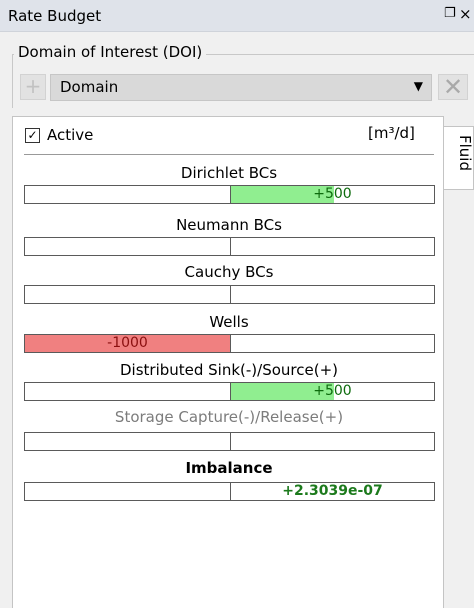 This screenshot has width=474, height=608. What do you see at coordinates (55, 16) in the screenshot?
I see `panel-title: Rate Budget` at bounding box center [55, 16].